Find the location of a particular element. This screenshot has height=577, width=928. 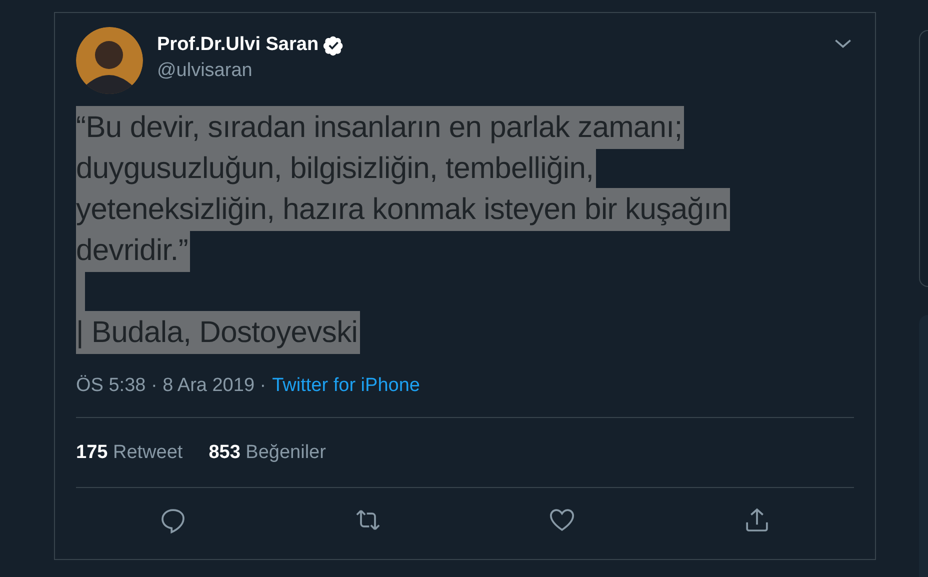

author-name: Prof.Dr.Ulvi Saran is located at coordinates (238, 45).